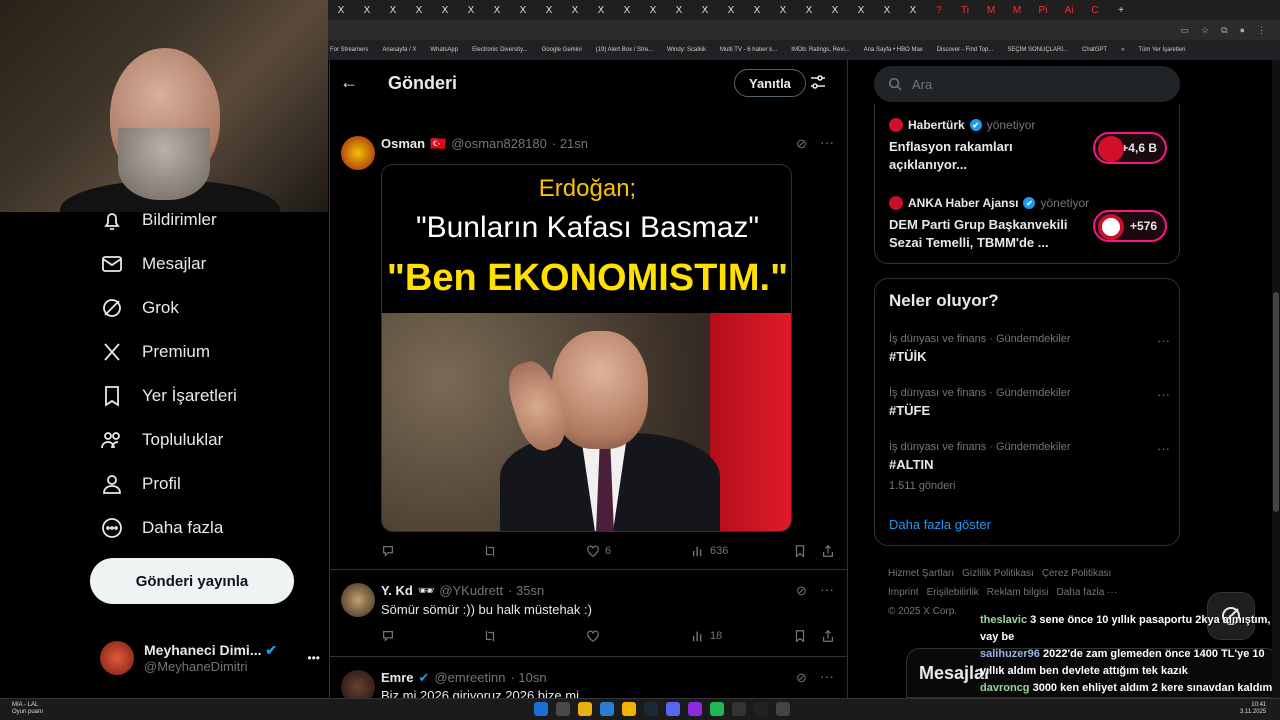 This screenshot has height=720, width=1280. I want to click on heart-icon, so click(593, 636).